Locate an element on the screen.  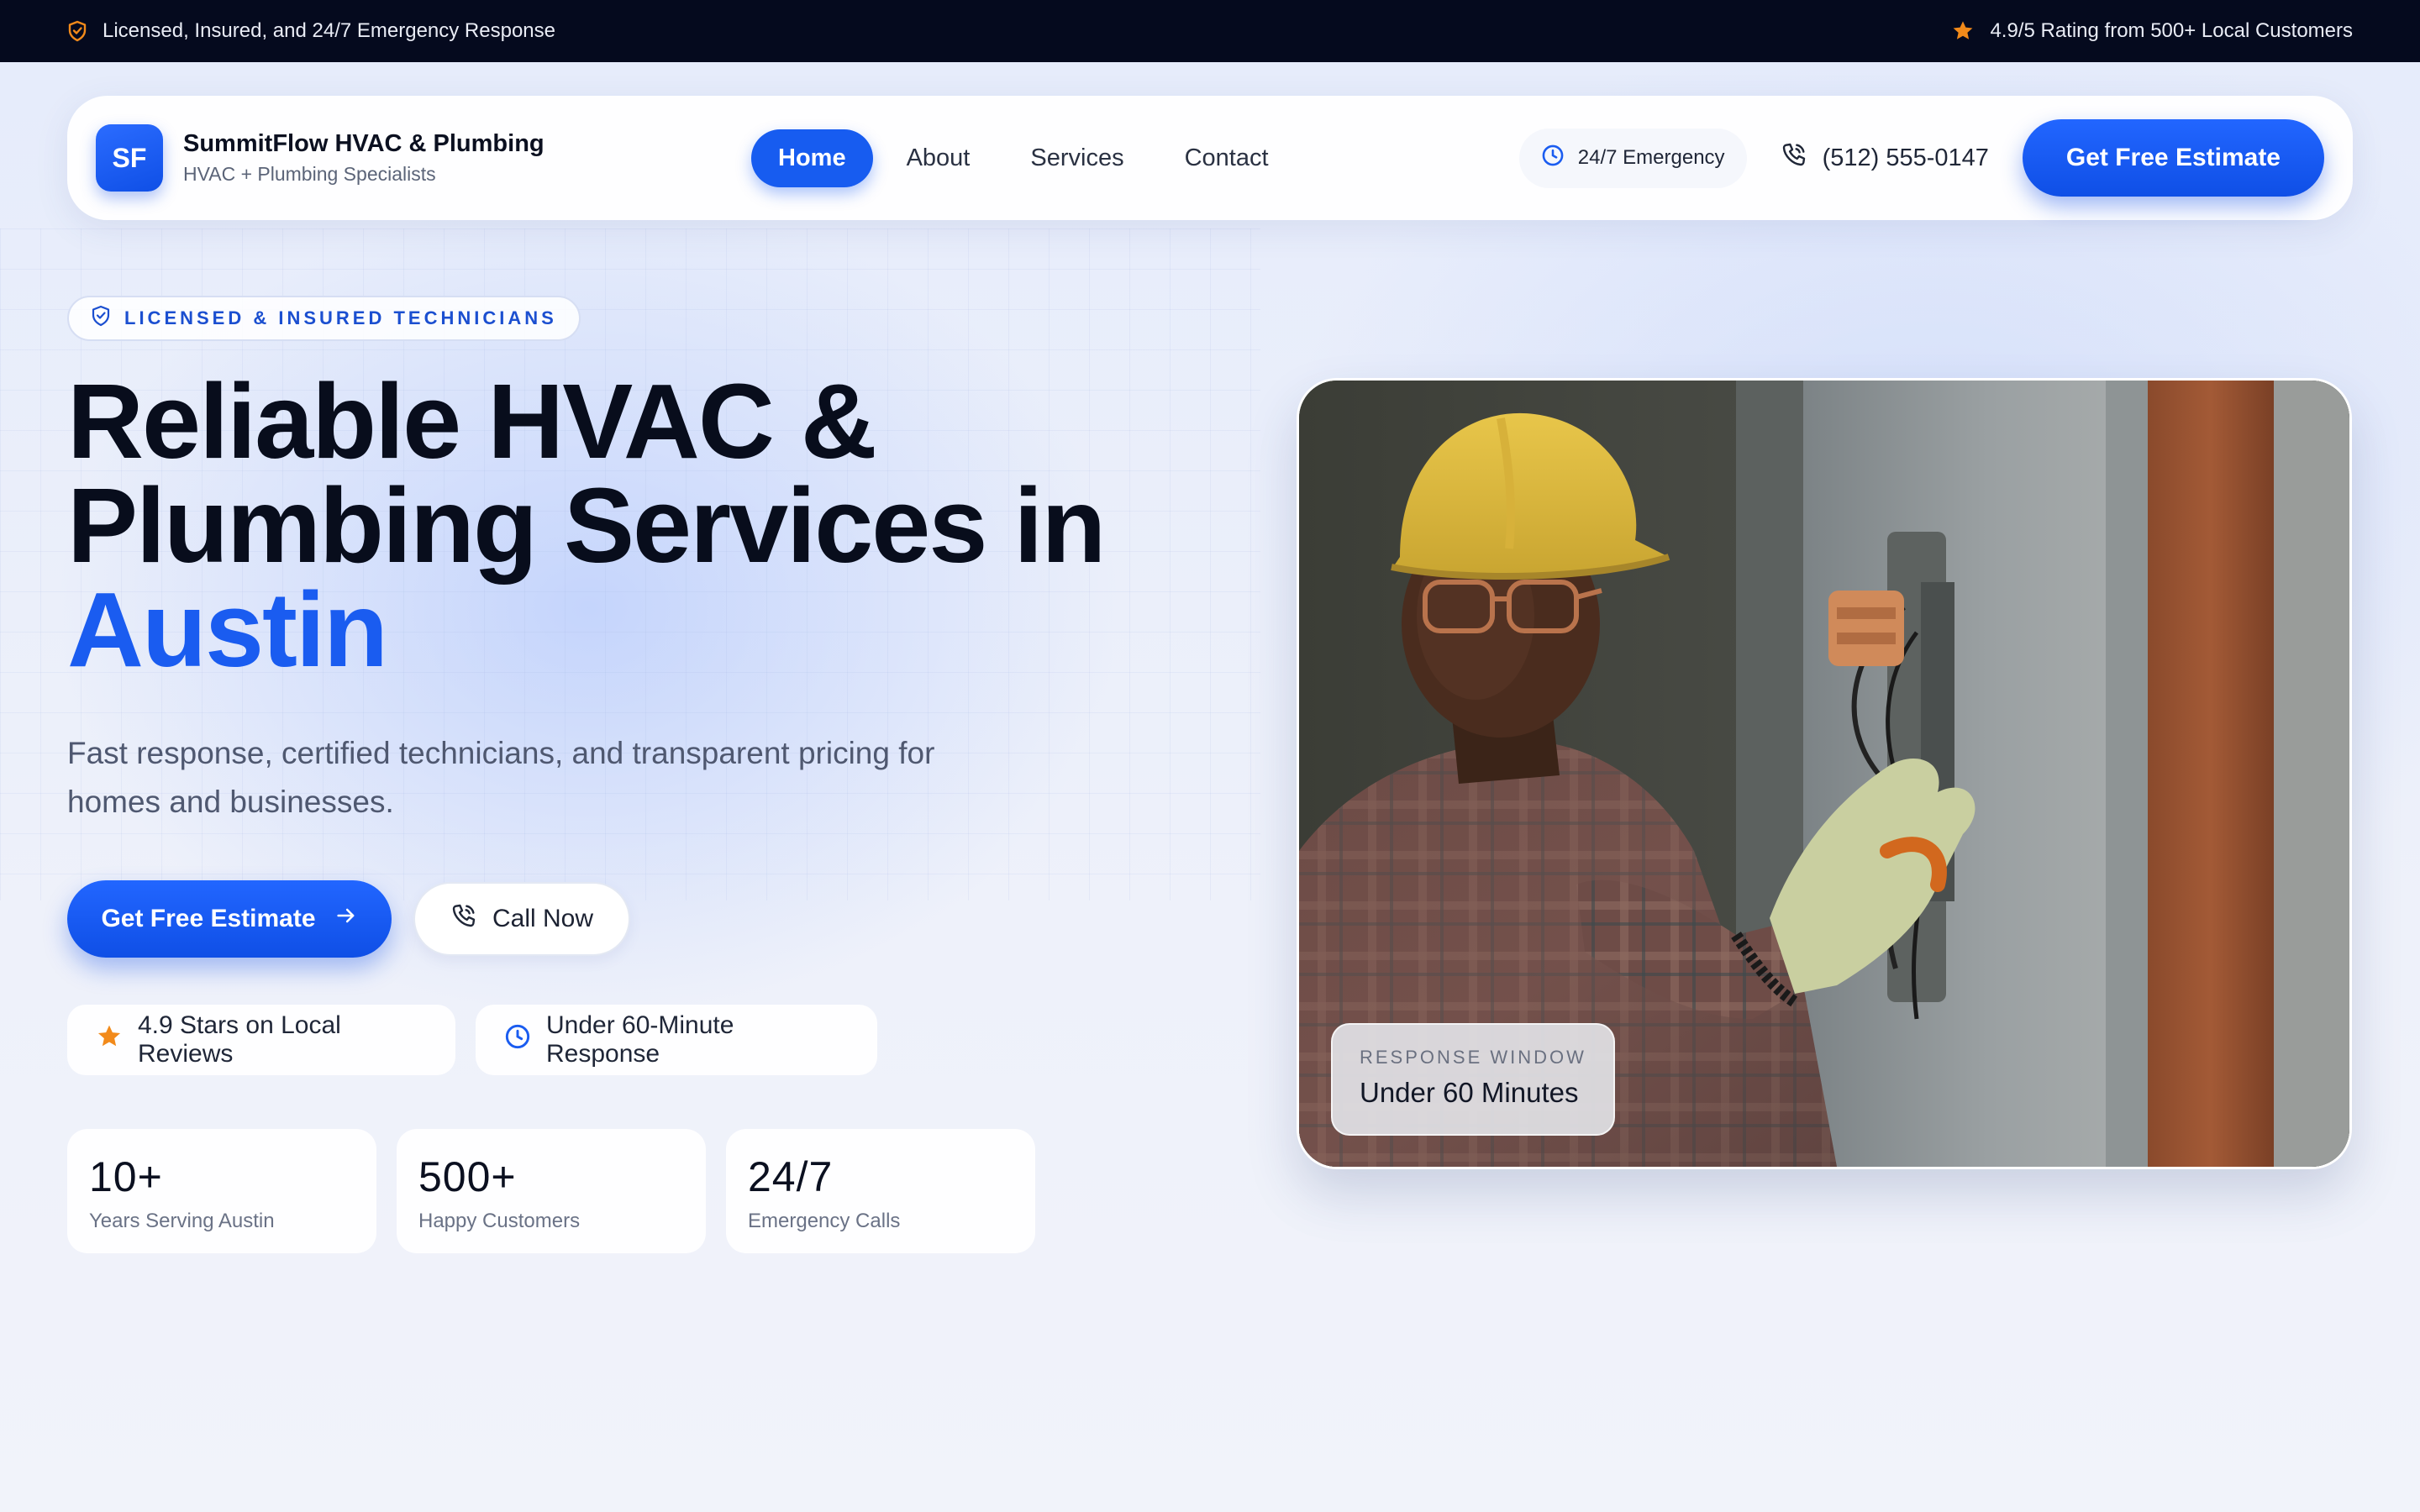
stat-card-customers: 500+ Happy Customers is located at coordinates (552, 1191).